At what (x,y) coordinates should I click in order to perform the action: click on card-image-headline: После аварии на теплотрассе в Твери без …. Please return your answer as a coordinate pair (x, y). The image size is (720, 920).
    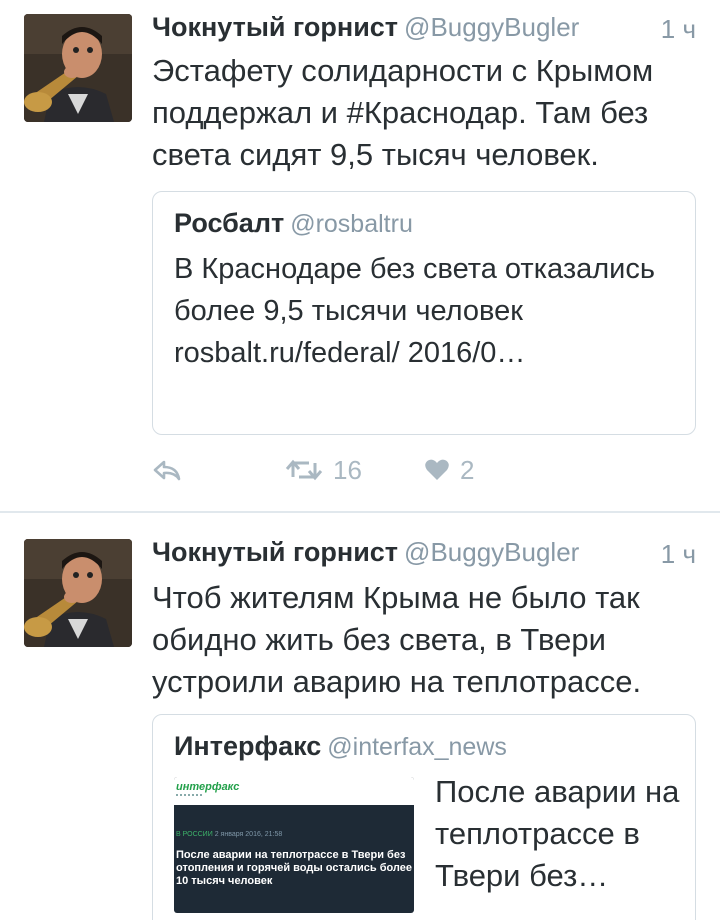
    Looking at the image, I should click on (294, 868).